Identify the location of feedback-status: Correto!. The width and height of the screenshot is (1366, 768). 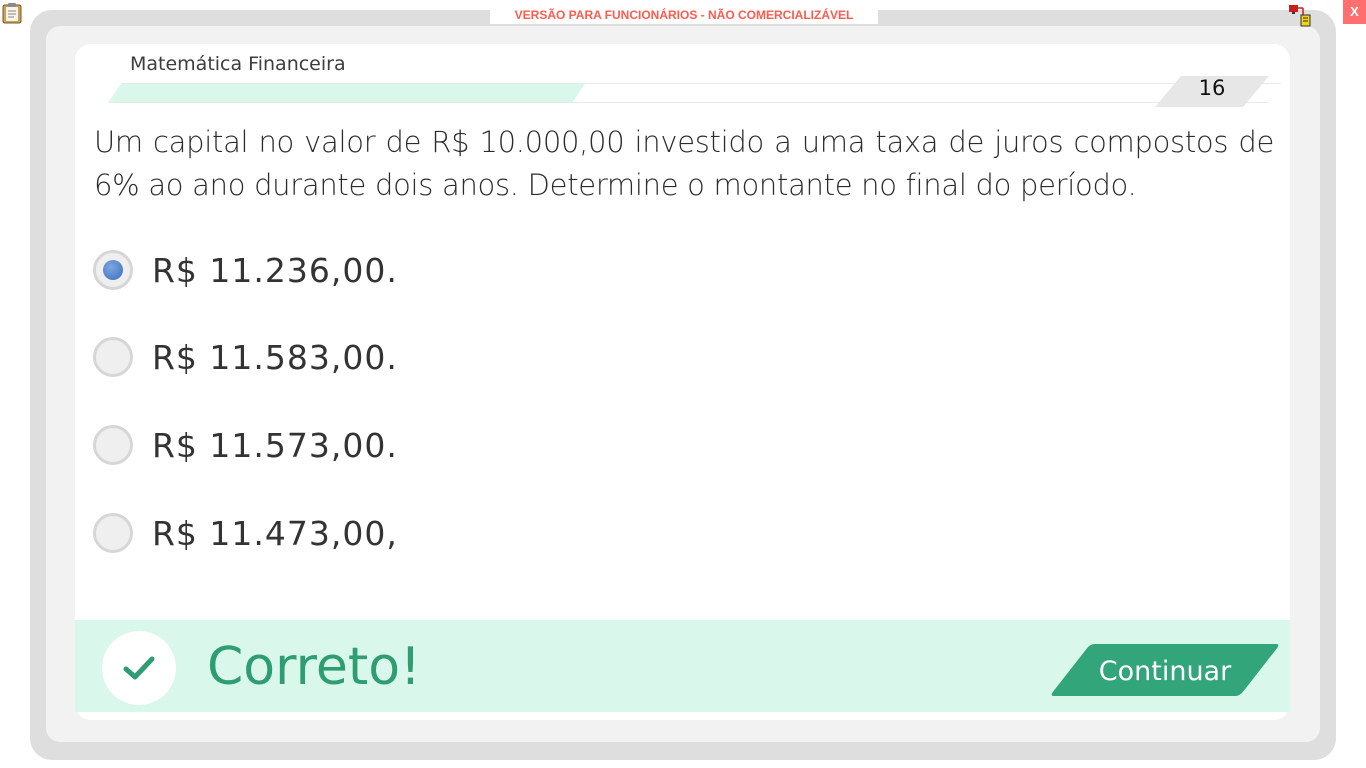
(314, 667).